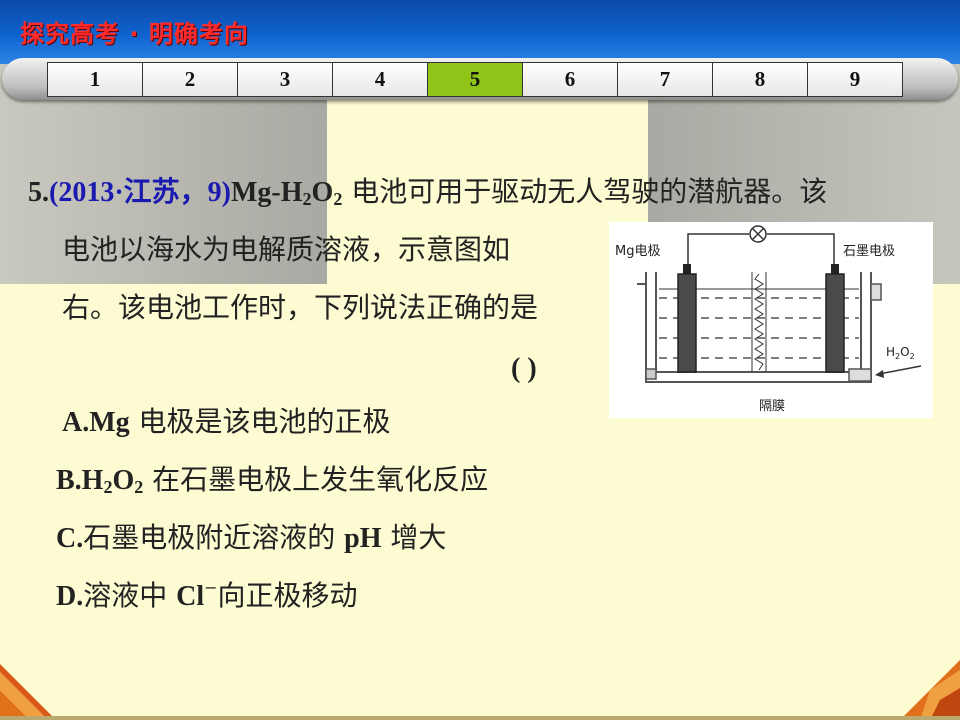 The width and height of the screenshot is (960, 720). I want to click on option-d: D.溶液中 Cl−向正极移动, so click(207, 595).